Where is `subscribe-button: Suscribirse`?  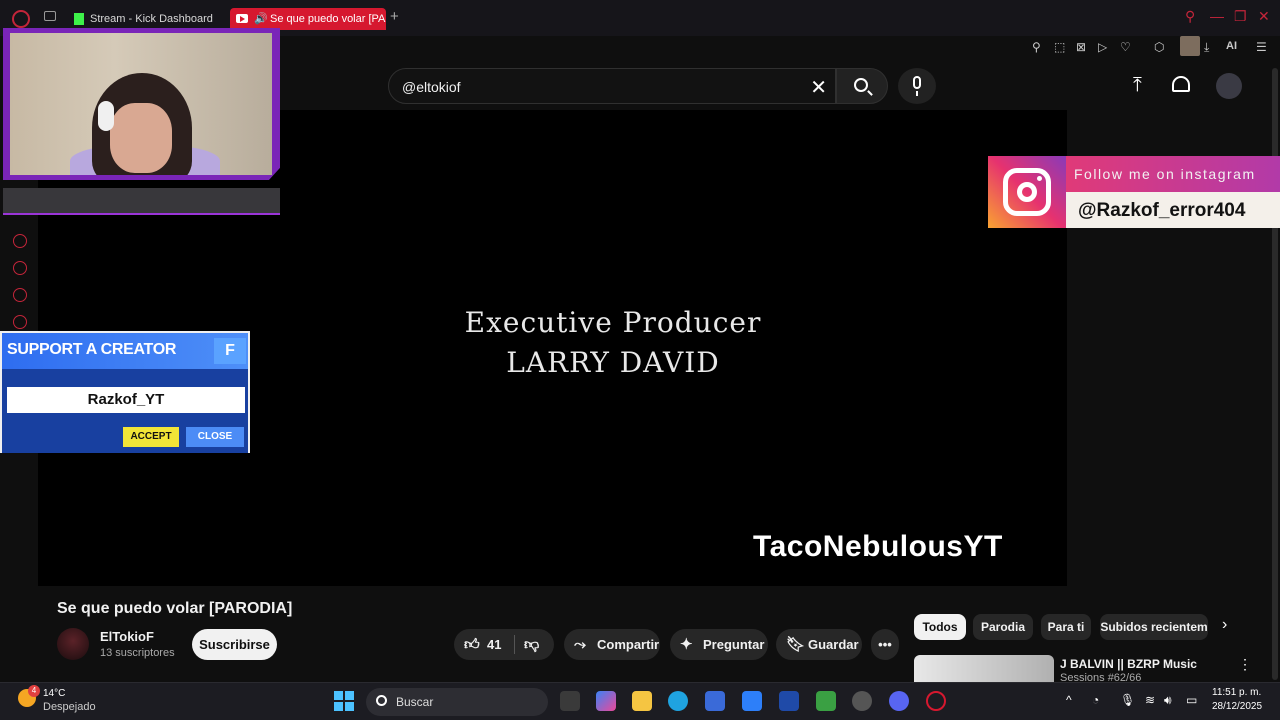
subscribe-button: Suscribirse is located at coordinates (234, 644).